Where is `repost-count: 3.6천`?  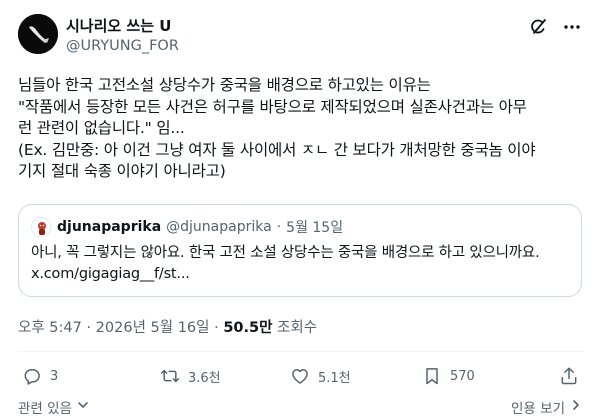
repost-count: 3.6천 is located at coordinates (204, 378).